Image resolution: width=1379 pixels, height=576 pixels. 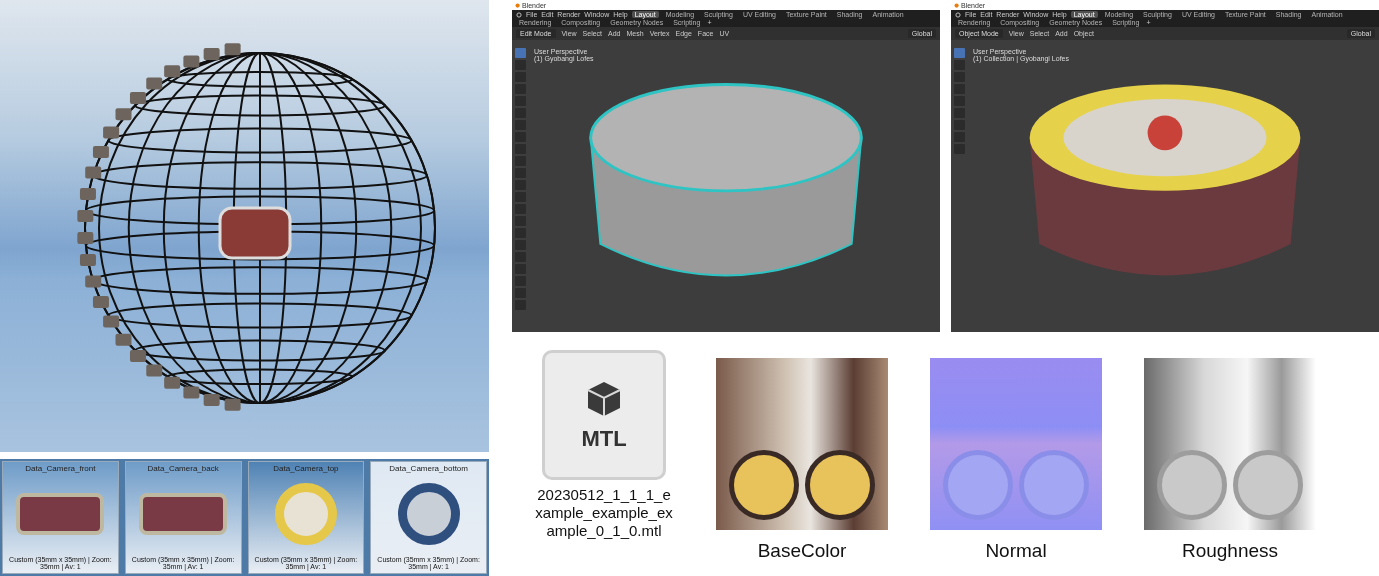 I want to click on camera-name: Data_Camera_bottom, so click(x=428, y=468).